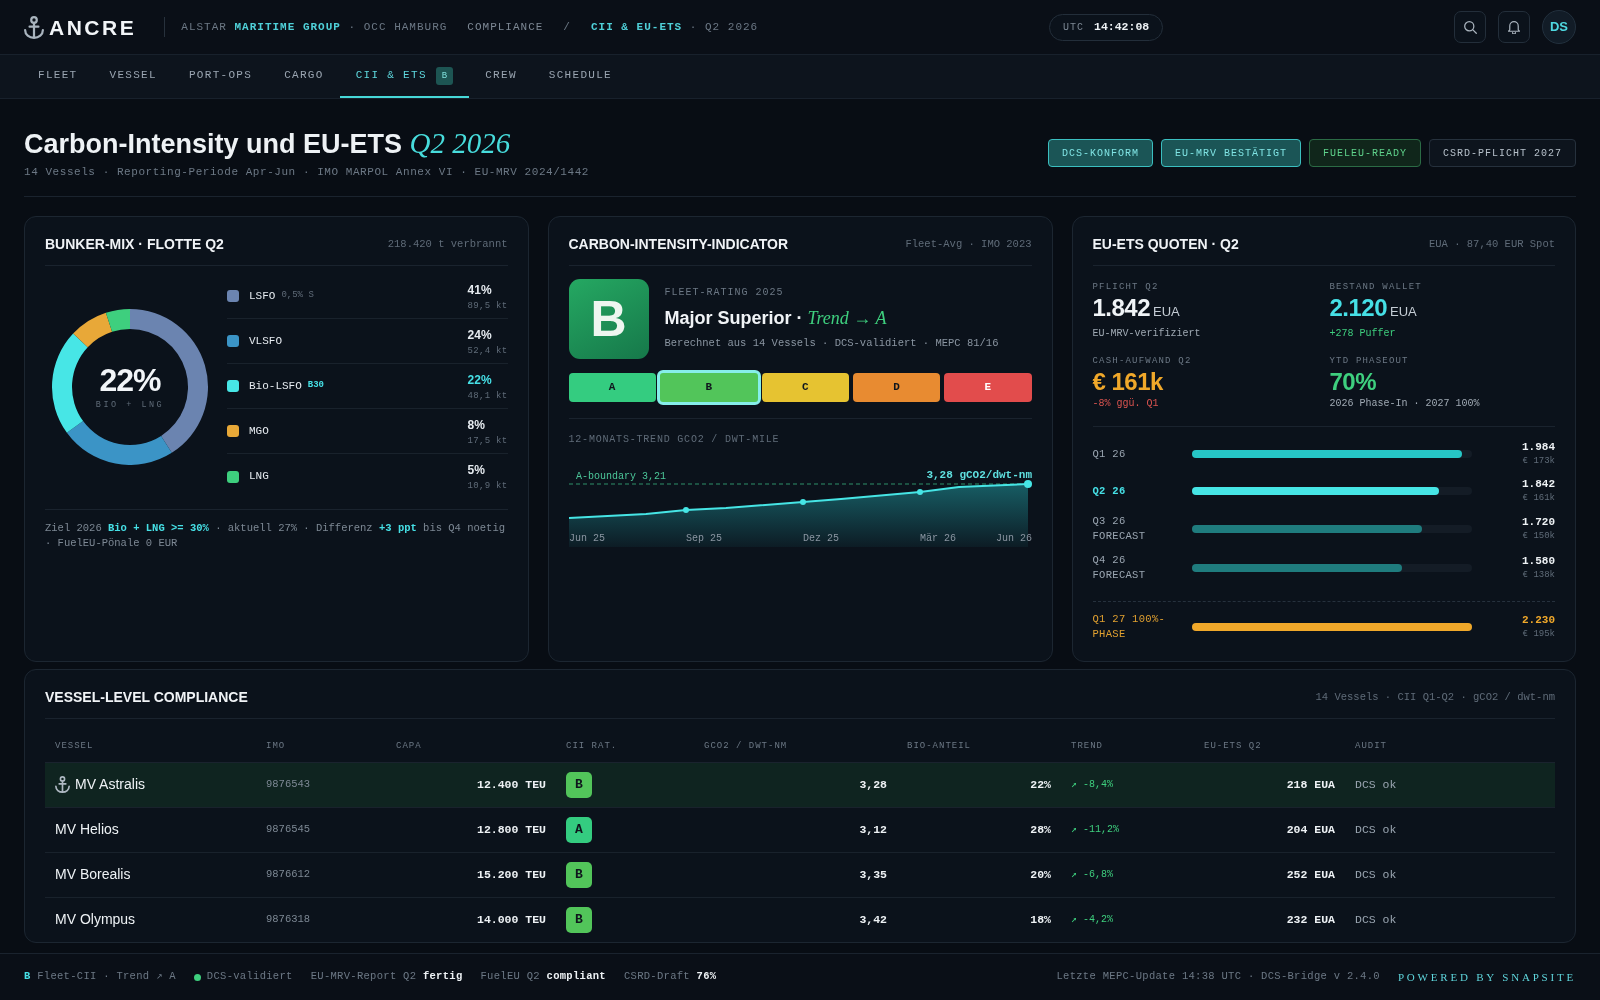  I want to click on breadcrumb-org: ALSTAR MARITIME GROUP · OCC HAMBURG, so click(314, 27).